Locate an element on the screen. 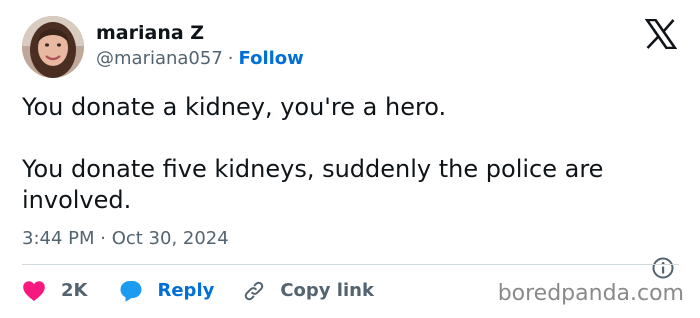 The height and width of the screenshot is (318, 700). heart-icon is located at coordinates (34, 291).